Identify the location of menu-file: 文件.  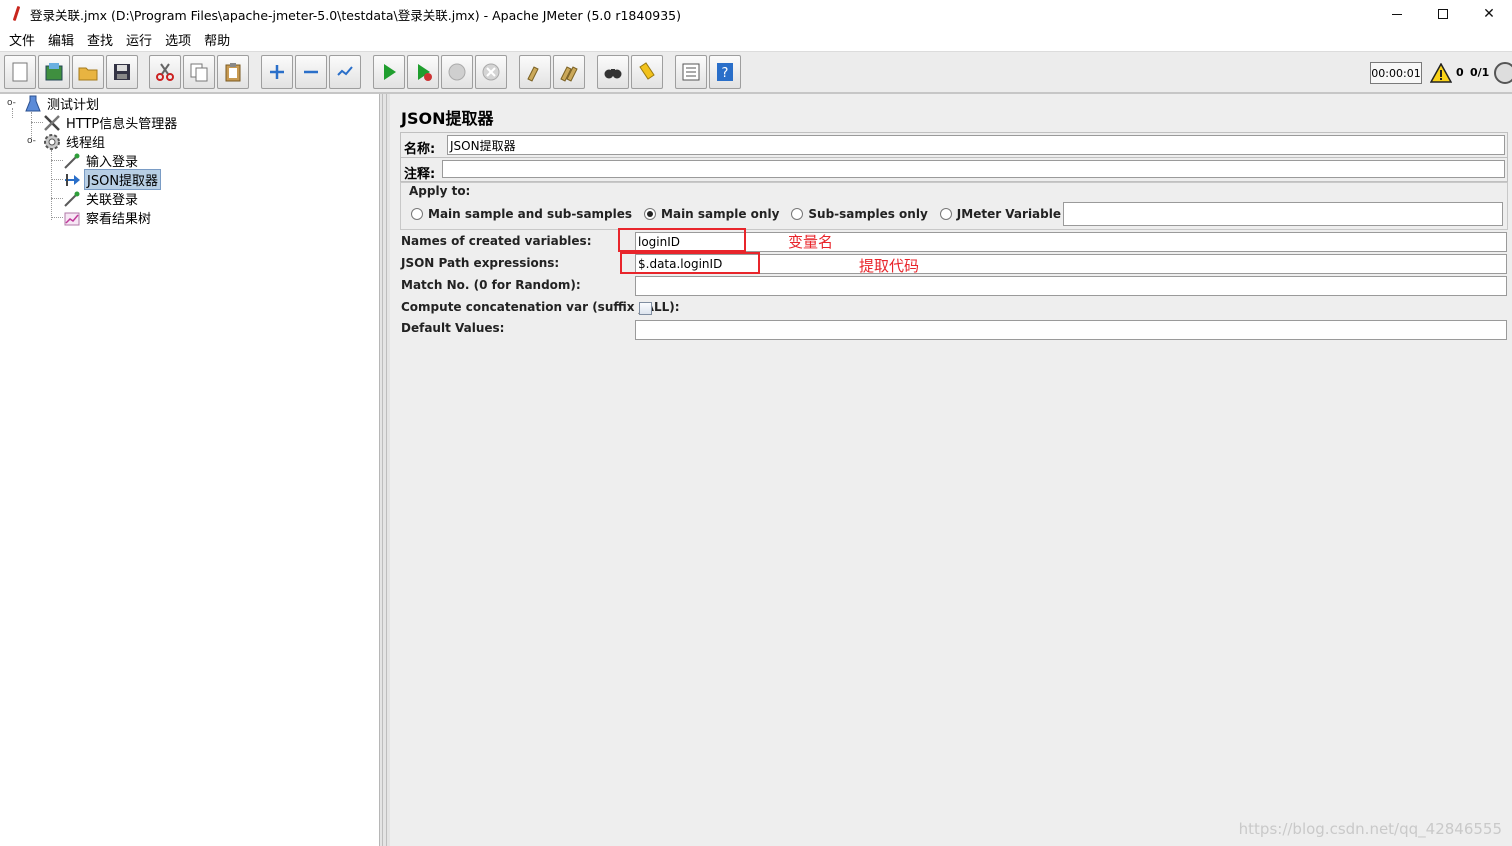
(22, 39).